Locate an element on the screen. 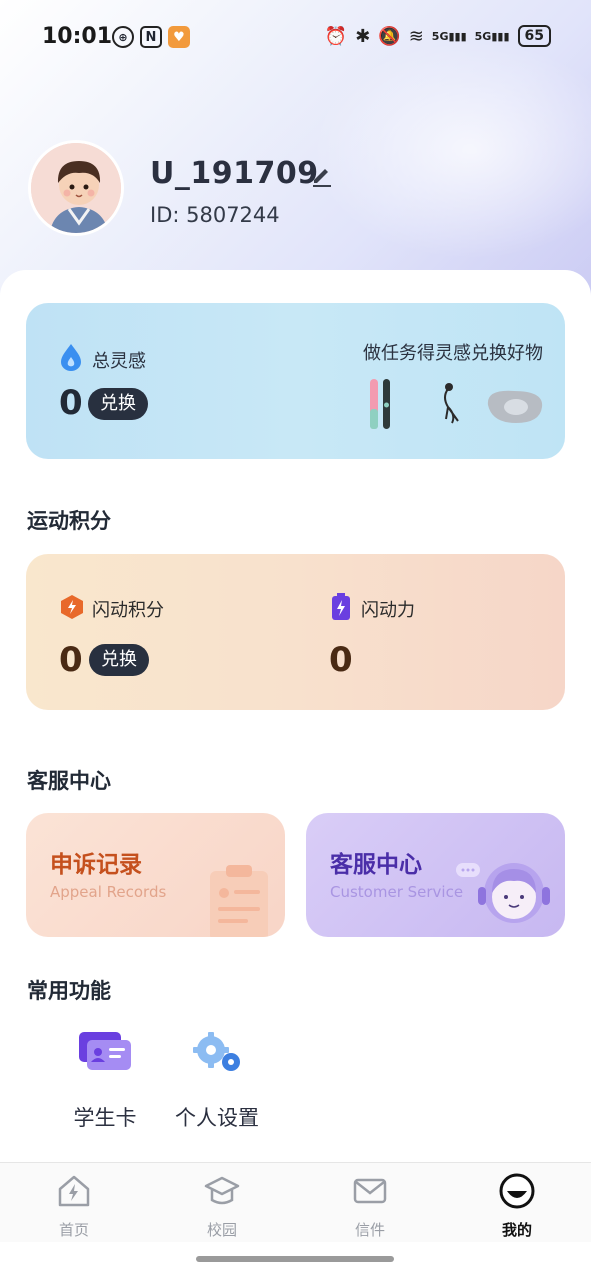 The width and height of the screenshot is (591, 1279). bluetooth-icon: ✱ is located at coordinates (363, 36).